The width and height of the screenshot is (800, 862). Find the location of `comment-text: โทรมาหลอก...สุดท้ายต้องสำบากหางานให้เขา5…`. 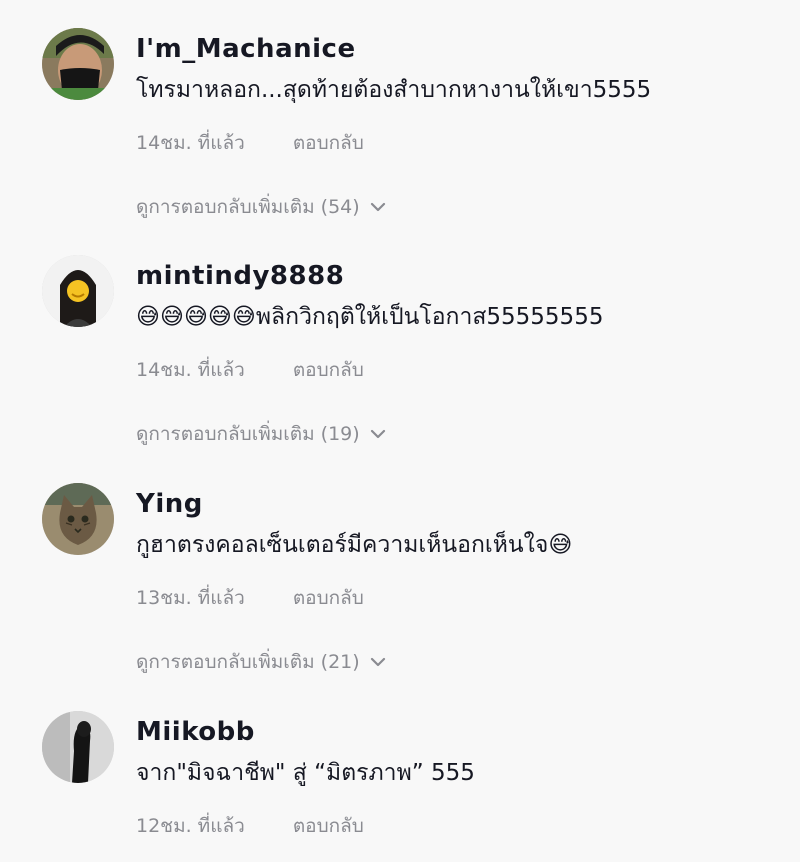

comment-text: โทรมาหลอก...สุดท้ายต้องสำบากหางานให้เขา5… is located at coordinates (394, 90).